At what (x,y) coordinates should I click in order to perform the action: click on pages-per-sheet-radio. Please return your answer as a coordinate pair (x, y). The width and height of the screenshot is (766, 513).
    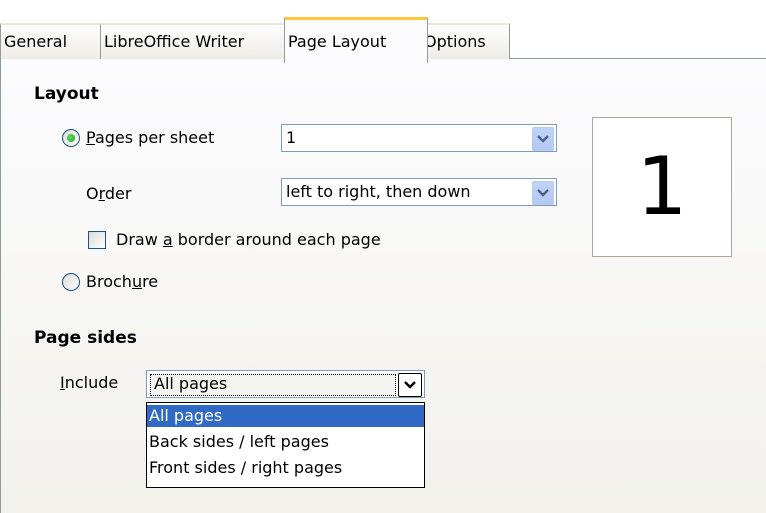
    Looking at the image, I should click on (71, 138).